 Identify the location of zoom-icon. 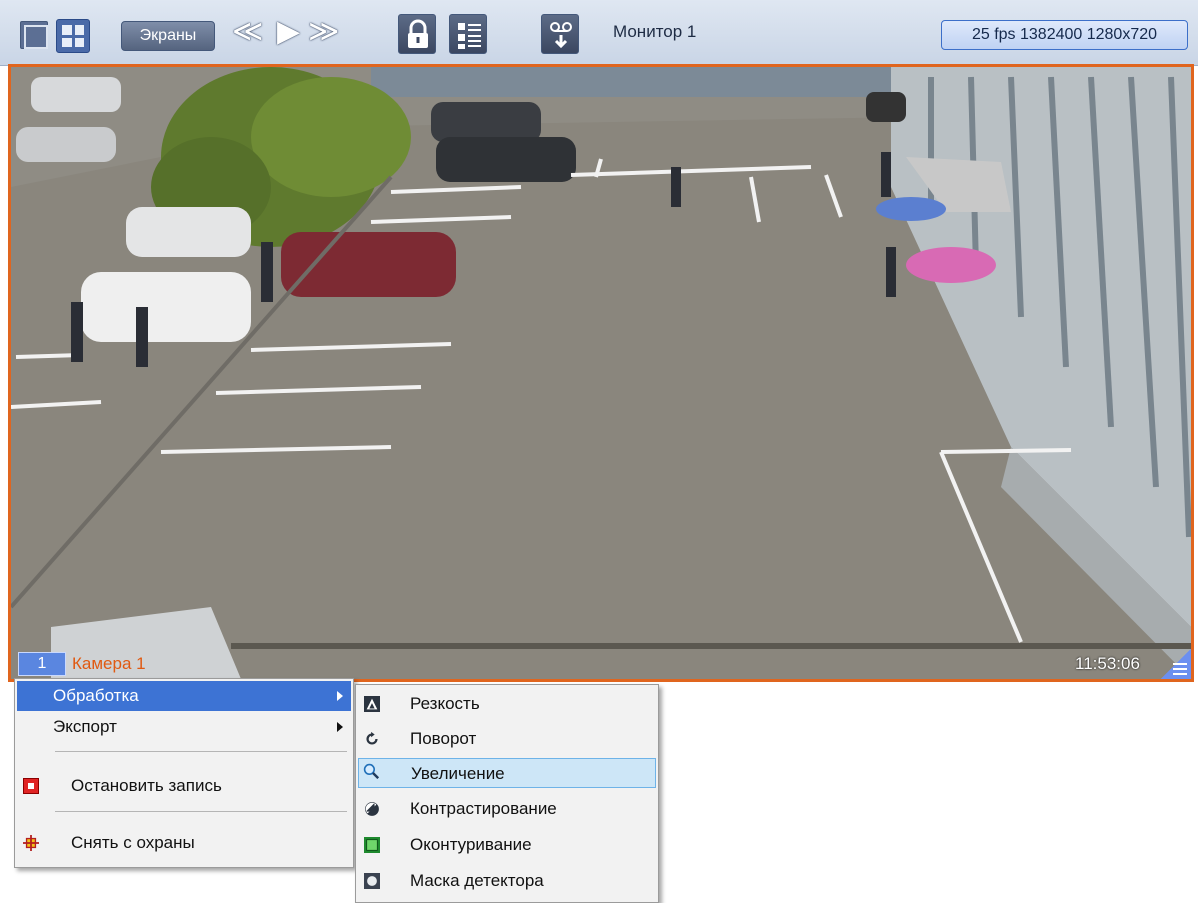
(371, 771).